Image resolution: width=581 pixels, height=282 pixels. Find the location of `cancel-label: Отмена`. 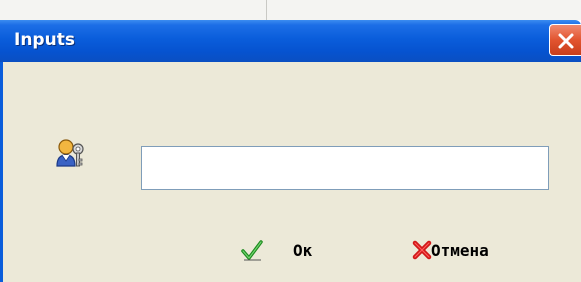

cancel-label: Отмена is located at coordinates (460, 250).